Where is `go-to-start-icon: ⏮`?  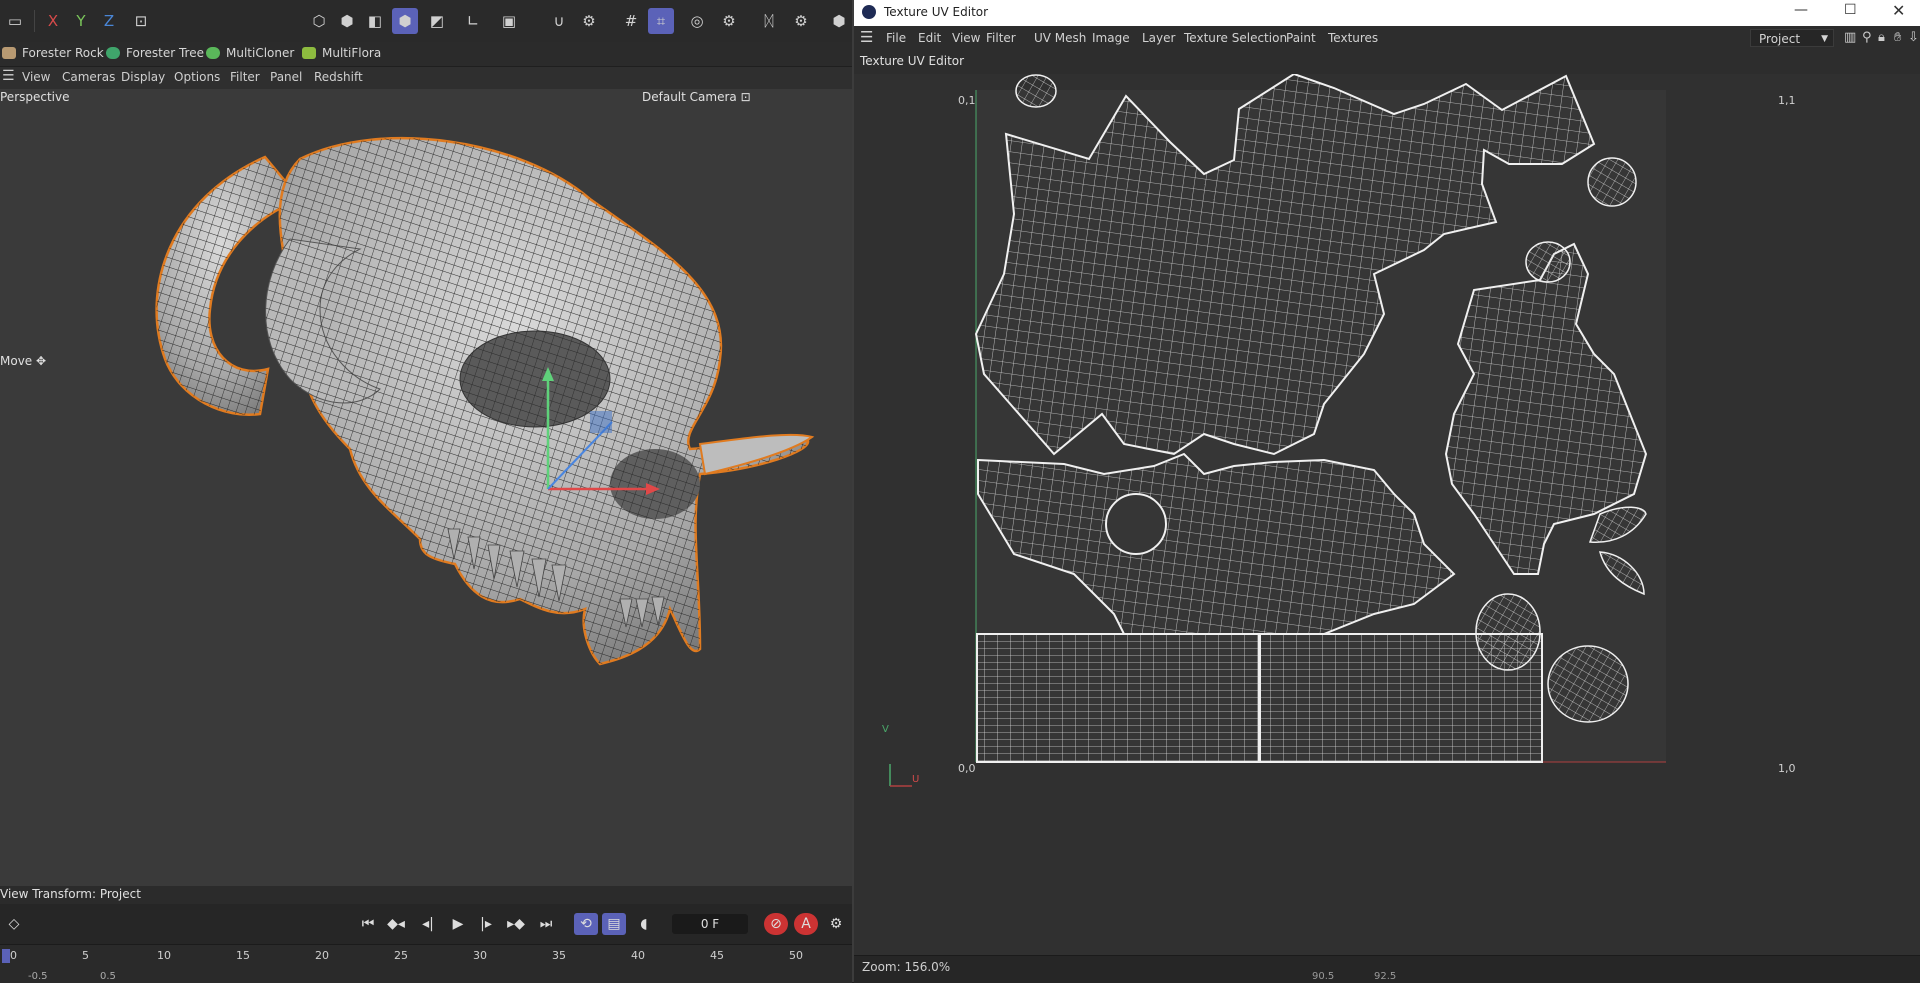
go-to-start-icon: ⏮ is located at coordinates (368, 924).